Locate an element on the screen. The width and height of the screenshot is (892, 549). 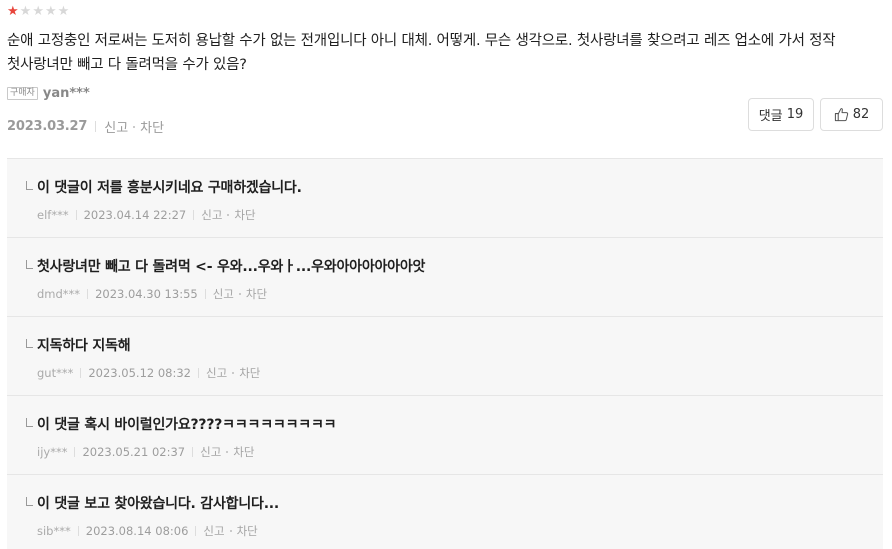
comment-date: 2023.04.14 22:27 is located at coordinates (135, 215).